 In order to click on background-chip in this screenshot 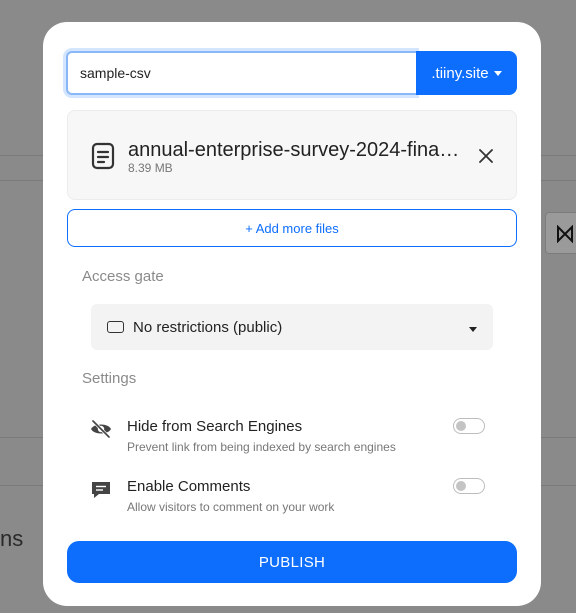, I will do `click(560, 233)`.